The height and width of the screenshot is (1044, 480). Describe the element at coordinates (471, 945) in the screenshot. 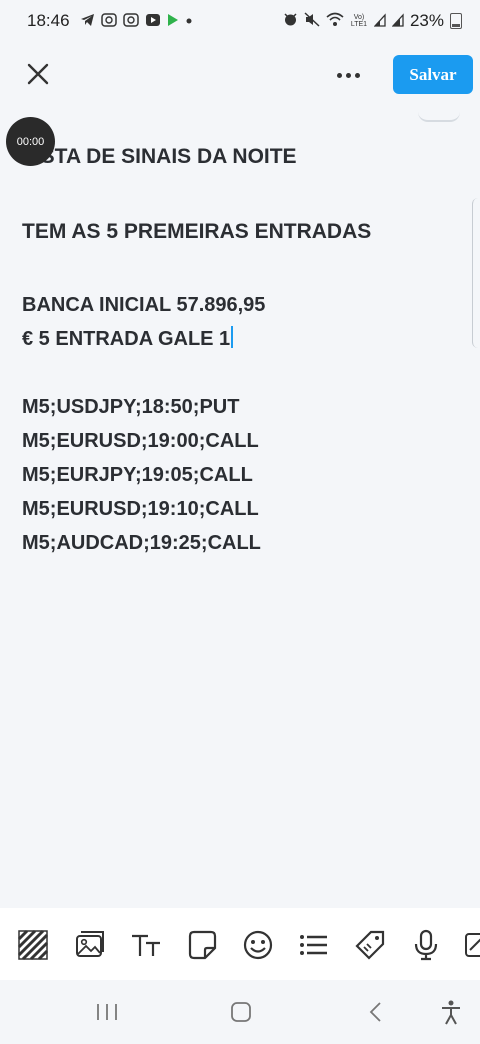

I see `drawing-icon` at that location.